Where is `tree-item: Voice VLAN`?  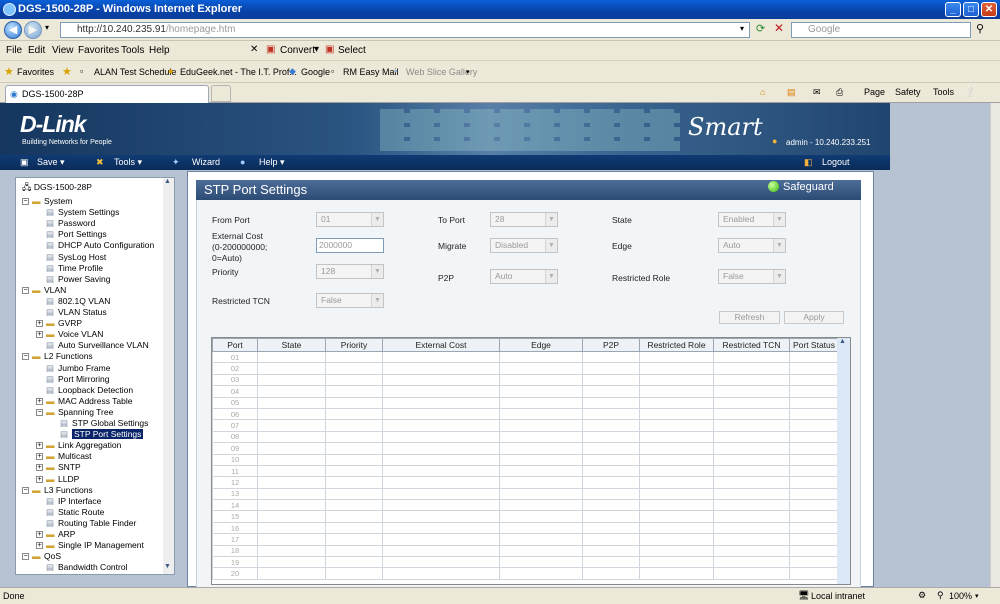 tree-item: Voice VLAN is located at coordinates (80, 334).